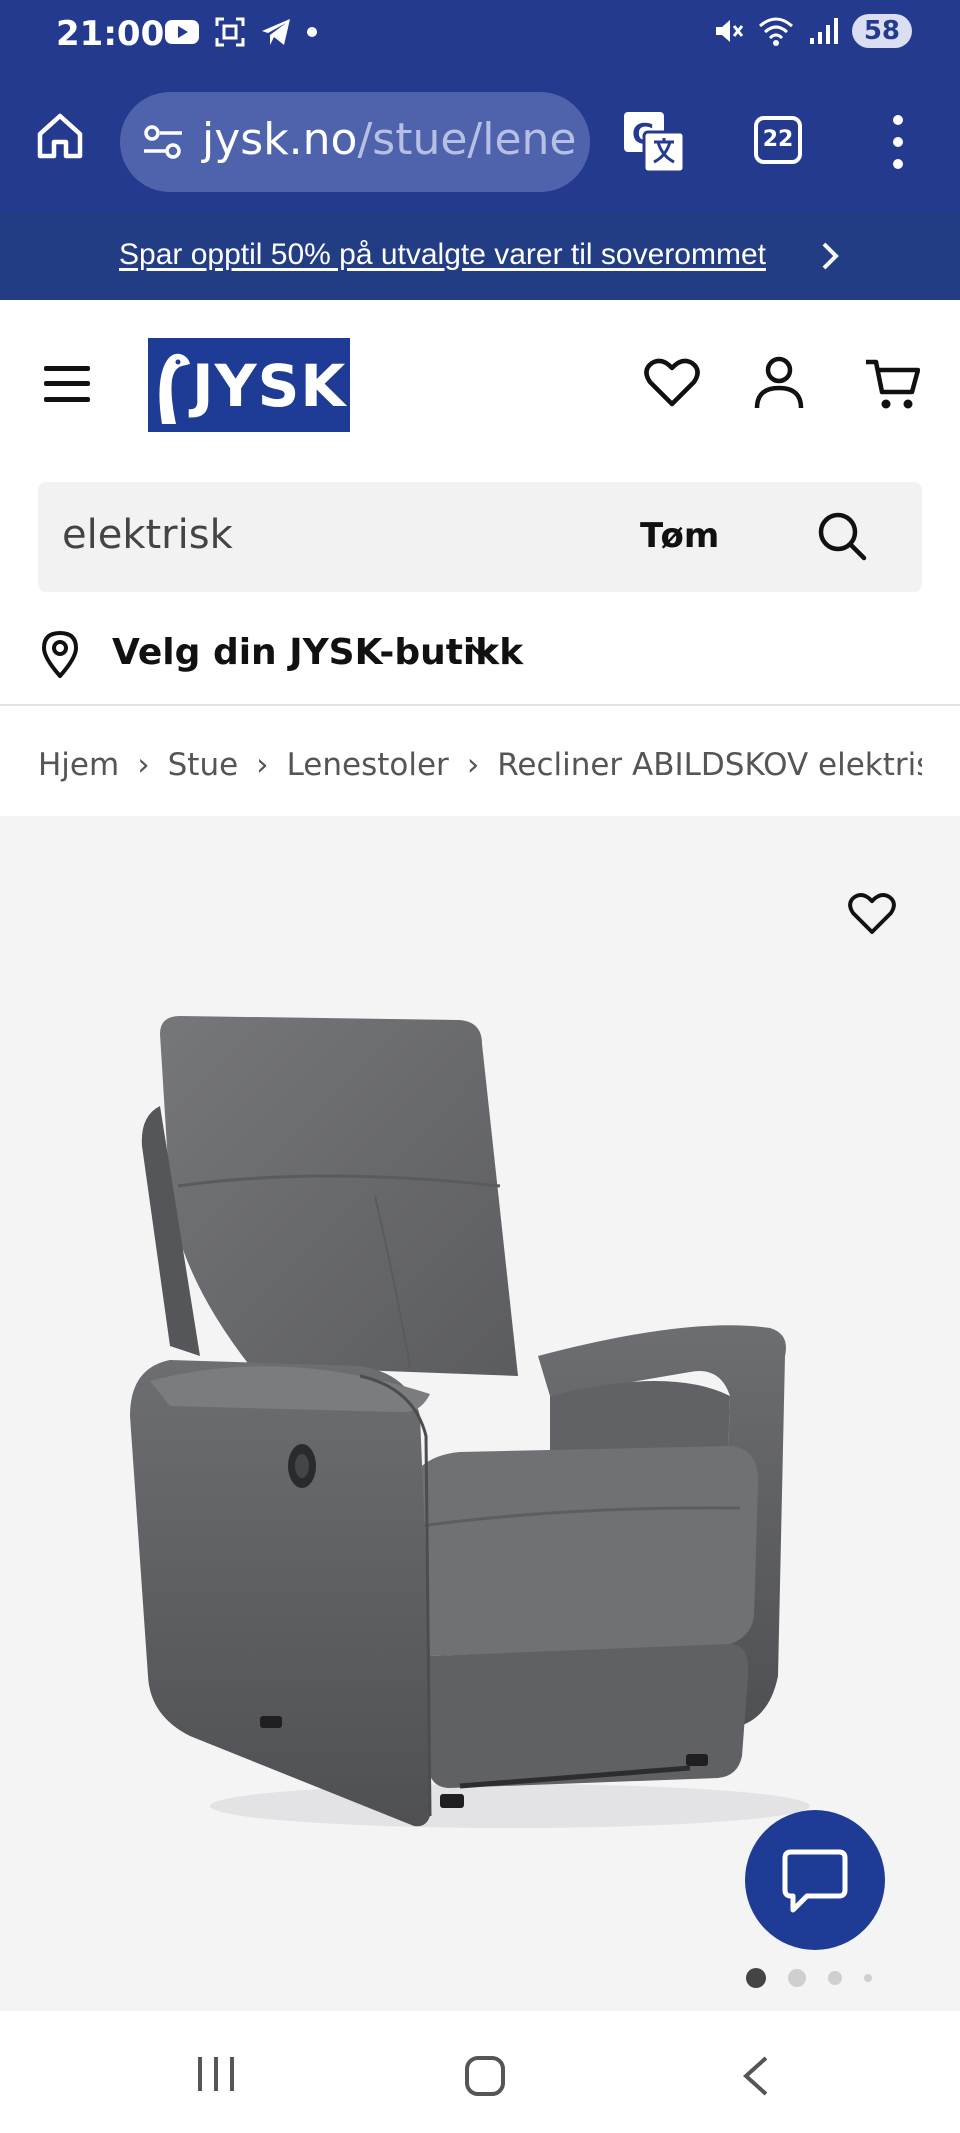  Describe the element at coordinates (823, 31) in the screenshot. I see `signal-icon` at that location.